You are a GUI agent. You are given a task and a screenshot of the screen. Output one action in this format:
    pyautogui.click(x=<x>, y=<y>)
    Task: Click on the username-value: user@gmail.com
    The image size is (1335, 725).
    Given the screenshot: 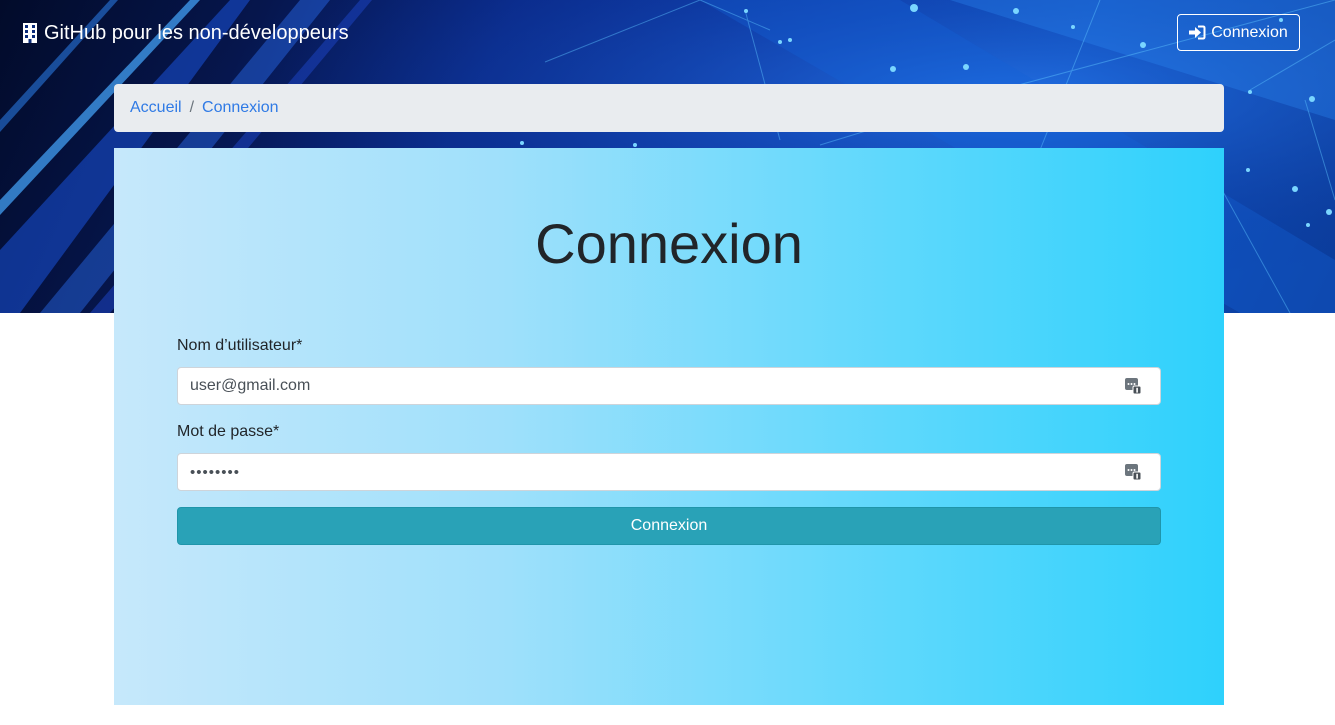 What is the action you would take?
    pyautogui.click(x=250, y=385)
    